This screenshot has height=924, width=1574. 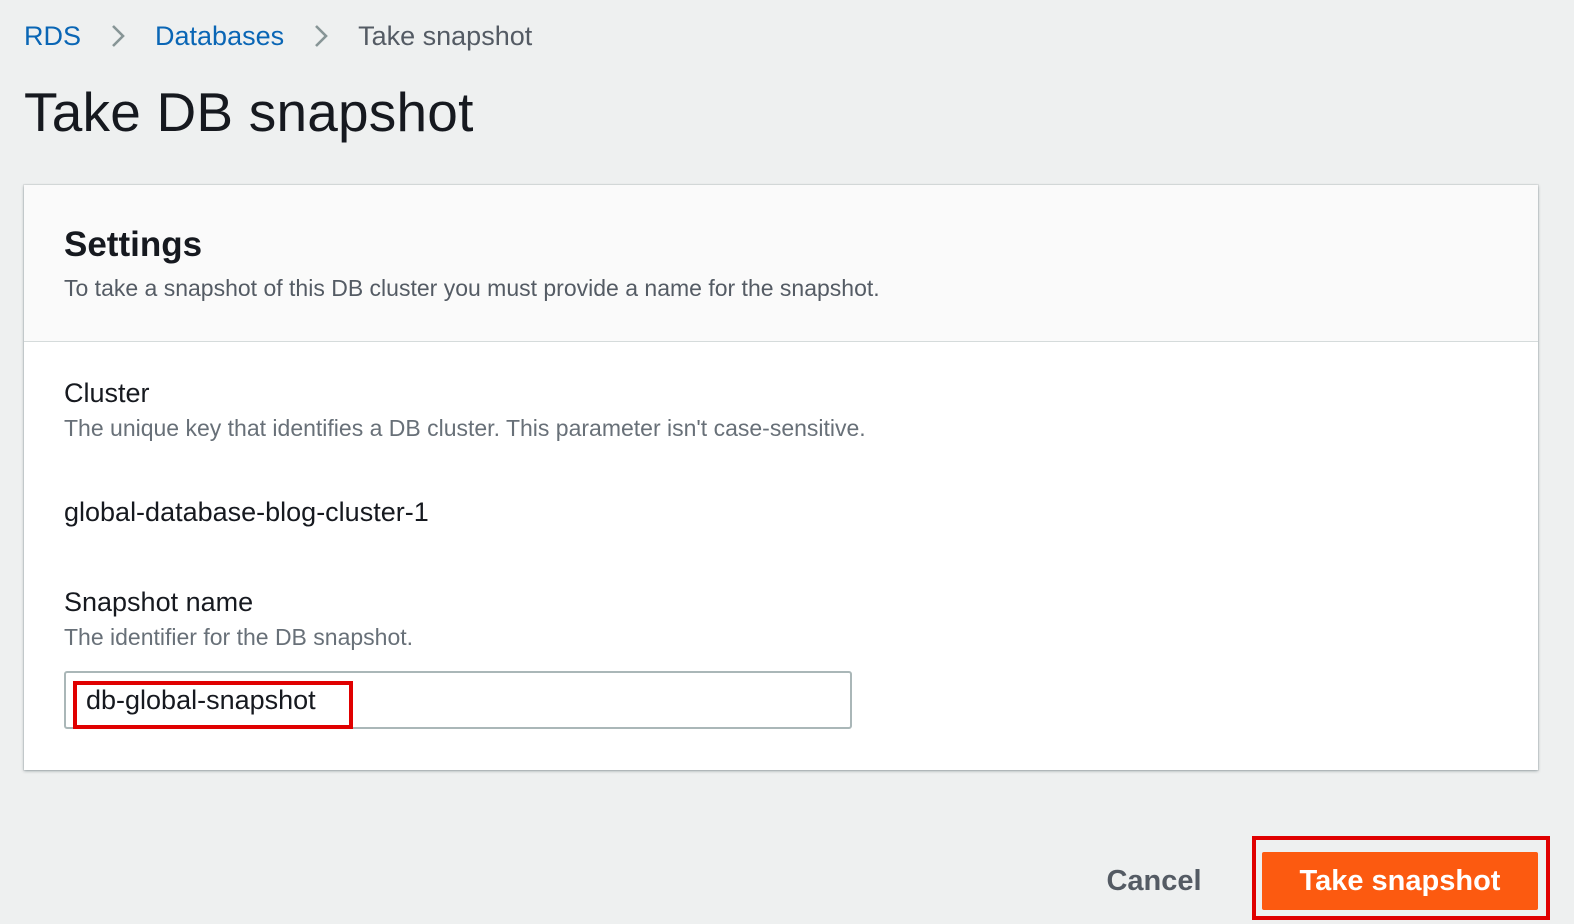 What do you see at coordinates (107, 393) in the screenshot?
I see `cluster-label: Cluster` at bounding box center [107, 393].